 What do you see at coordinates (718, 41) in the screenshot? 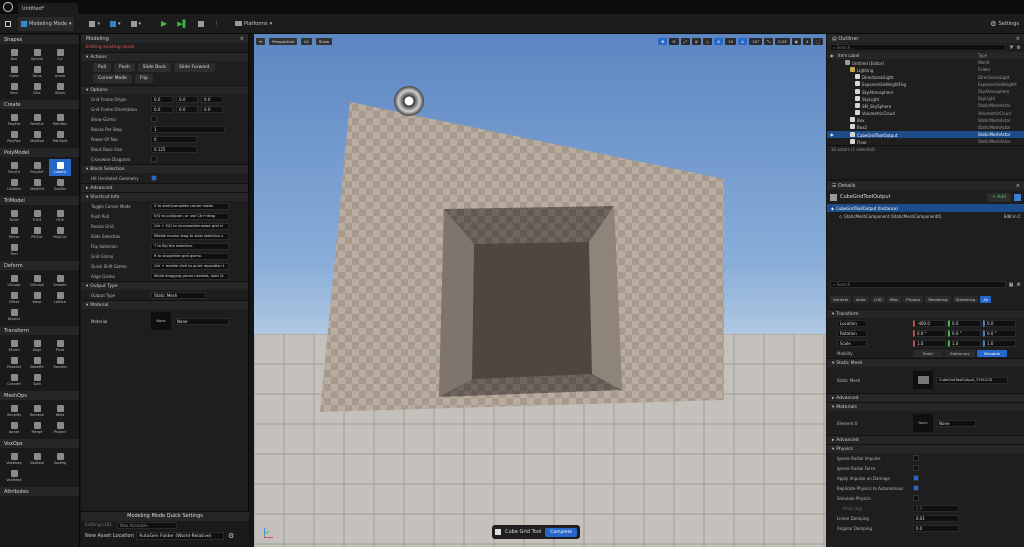
I see `grid-snap-icon: #` at bounding box center [718, 41].